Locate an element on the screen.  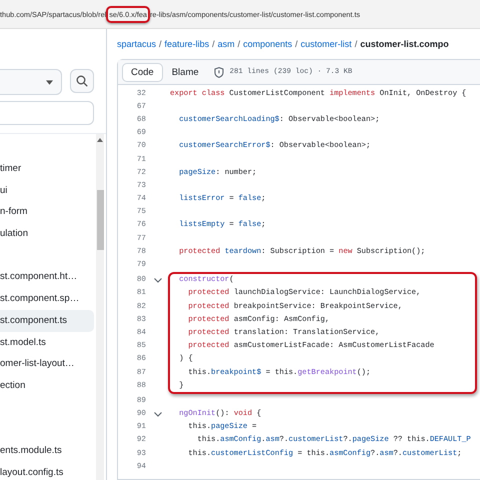
current-file-name: customer-list.compo is located at coordinates (404, 44).